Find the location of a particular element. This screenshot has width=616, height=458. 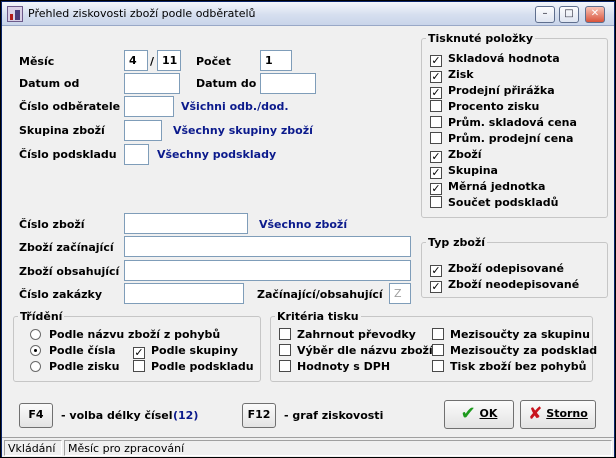

trideni-radio: Podle názvu zboží z pohybů is located at coordinates (125, 334).